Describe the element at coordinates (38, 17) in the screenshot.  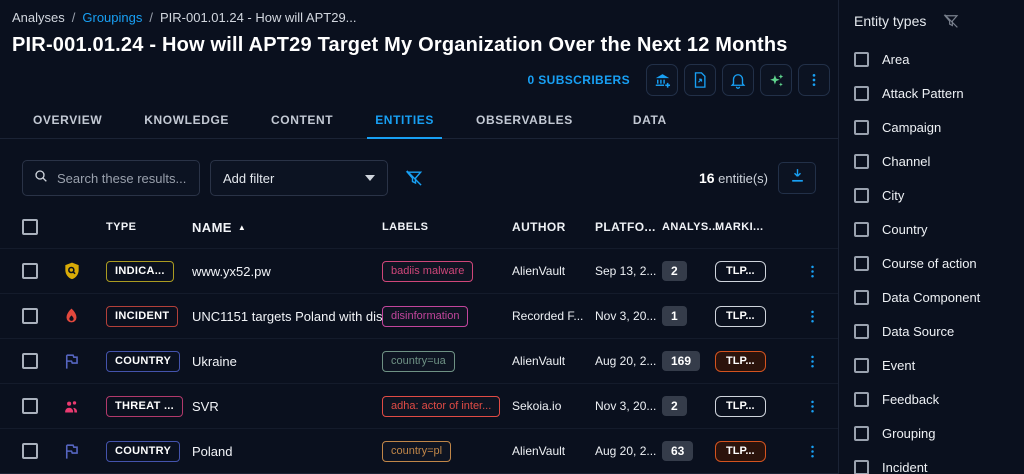
I see `breadcrumb-analyses: Analyses` at that location.